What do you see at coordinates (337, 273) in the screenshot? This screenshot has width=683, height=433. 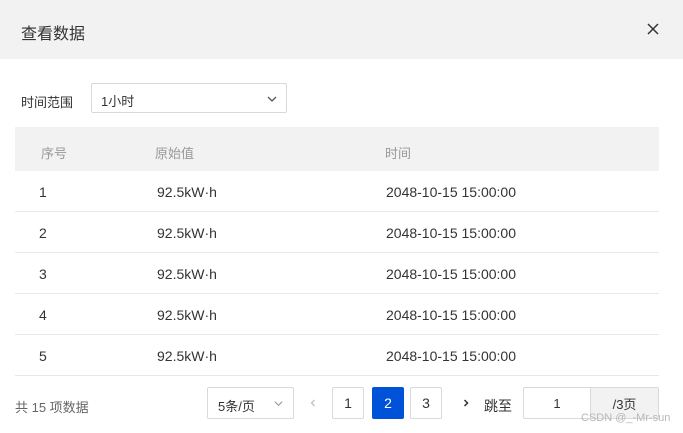 I see `table-row: 3 92.5kW·h 2048-10-15 15:00:00` at bounding box center [337, 273].